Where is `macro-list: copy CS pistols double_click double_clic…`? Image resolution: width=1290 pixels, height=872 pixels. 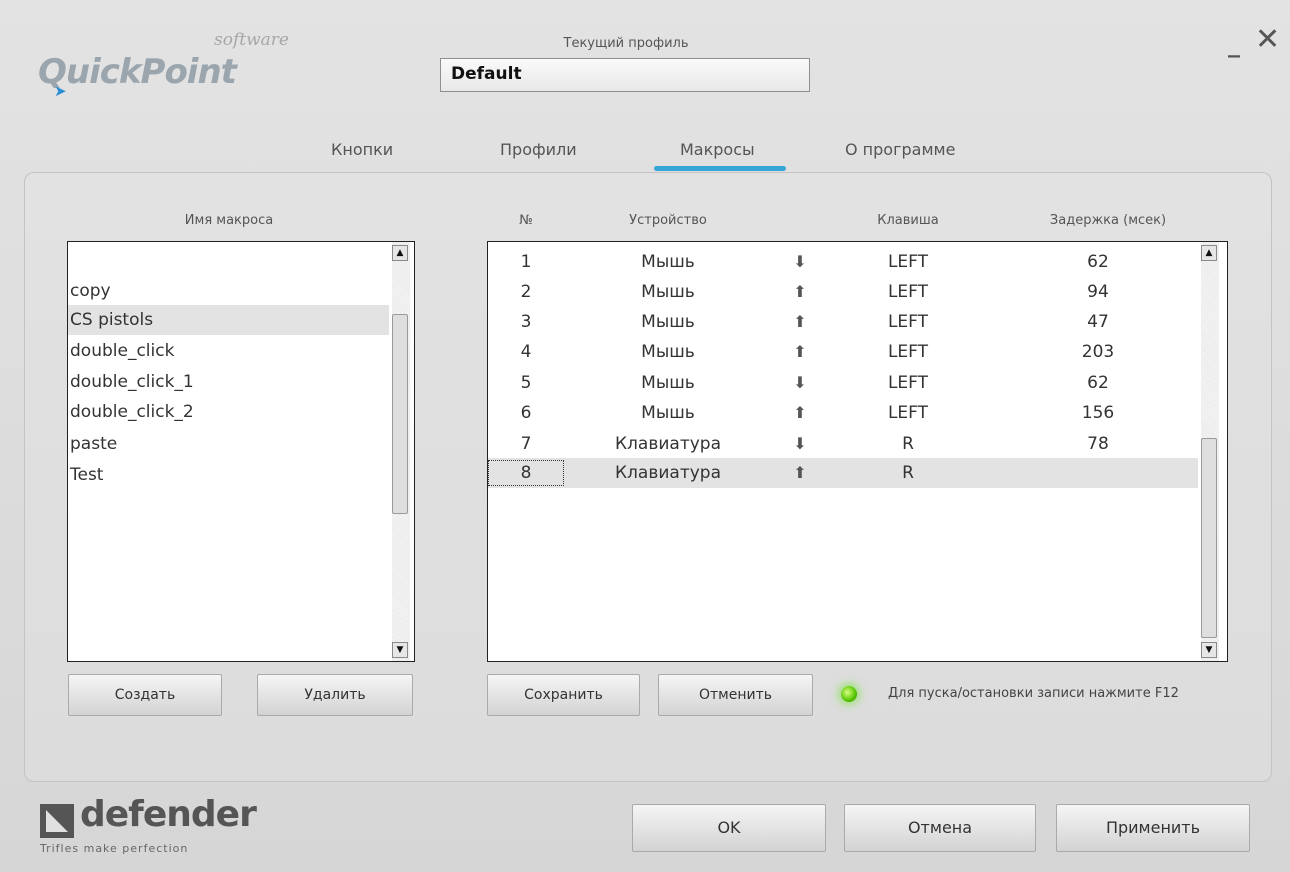 macro-list: copy CS pistols double_click double_clic… is located at coordinates (241, 451).